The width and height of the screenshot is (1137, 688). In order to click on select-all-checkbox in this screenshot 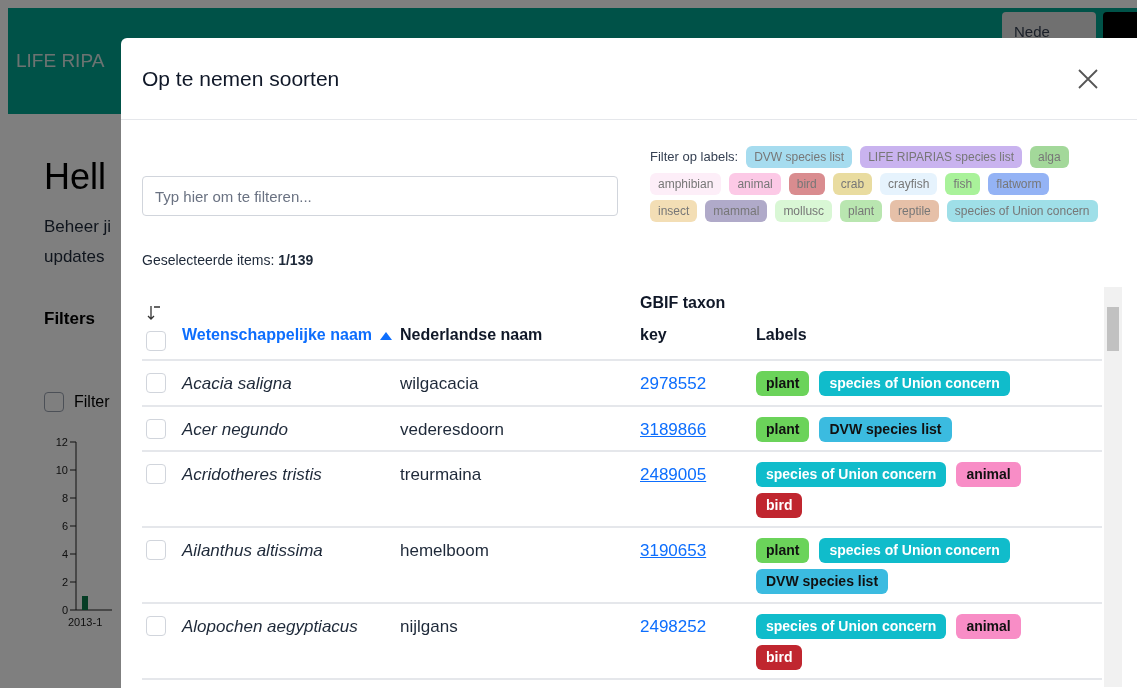, I will do `click(156, 341)`.